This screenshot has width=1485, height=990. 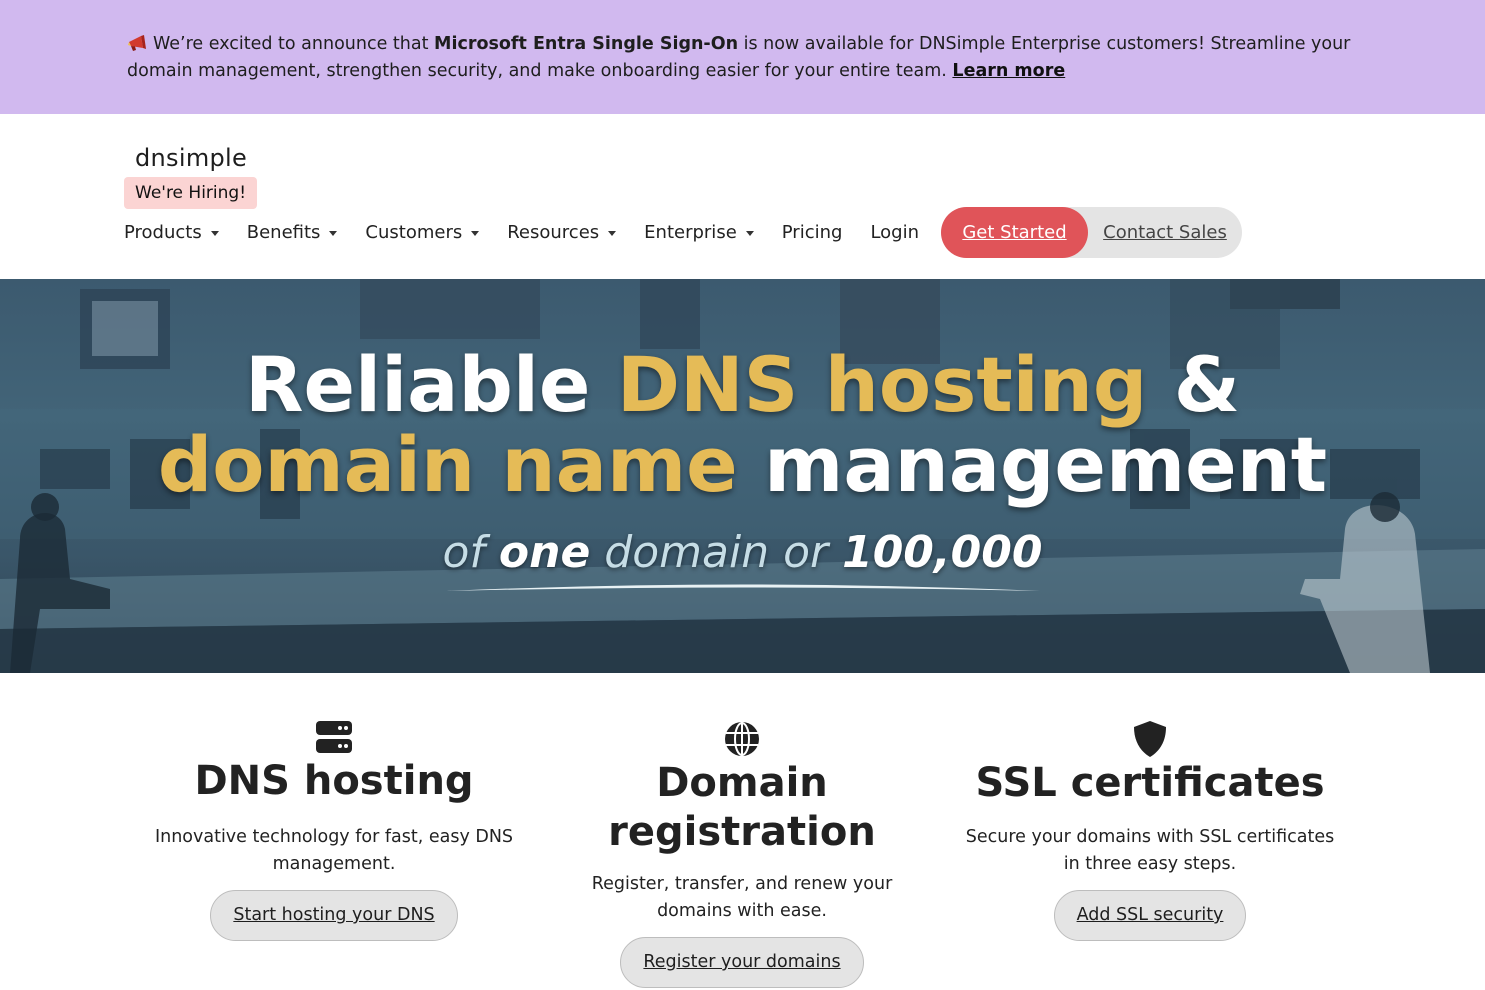 What do you see at coordinates (812, 232) in the screenshot?
I see `nav-pricing: Pricing` at bounding box center [812, 232].